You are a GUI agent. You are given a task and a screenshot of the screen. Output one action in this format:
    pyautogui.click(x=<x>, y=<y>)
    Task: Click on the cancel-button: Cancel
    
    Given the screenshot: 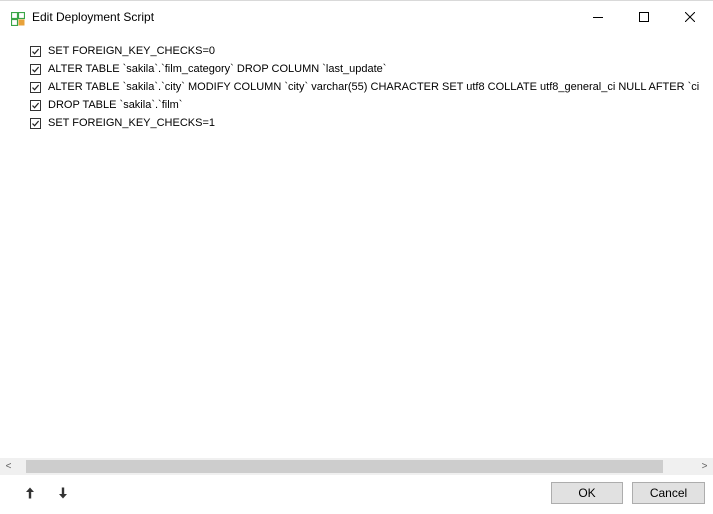 What is the action you would take?
    pyautogui.click(x=668, y=493)
    